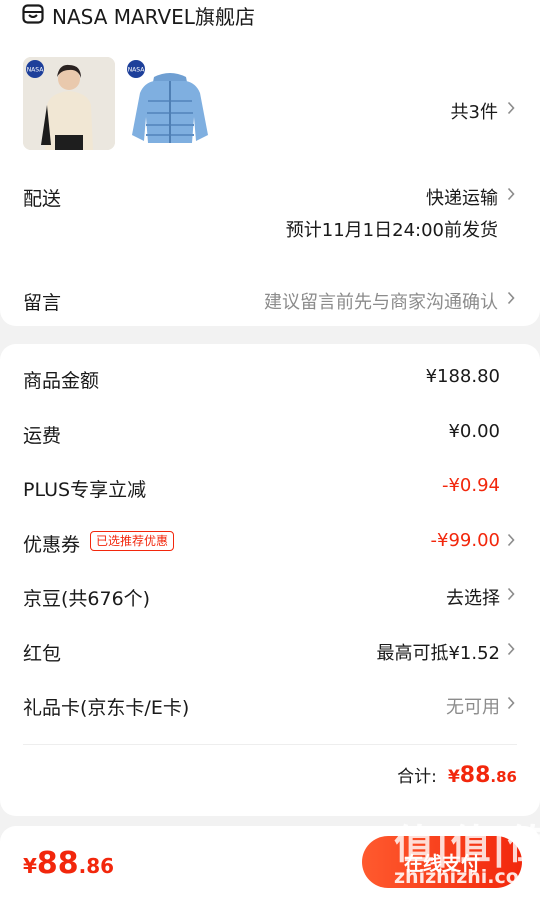  Describe the element at coordinates (270, 861) in the screenshot. I see `checkout-bar: ¥88.86 在线支付` at that location.